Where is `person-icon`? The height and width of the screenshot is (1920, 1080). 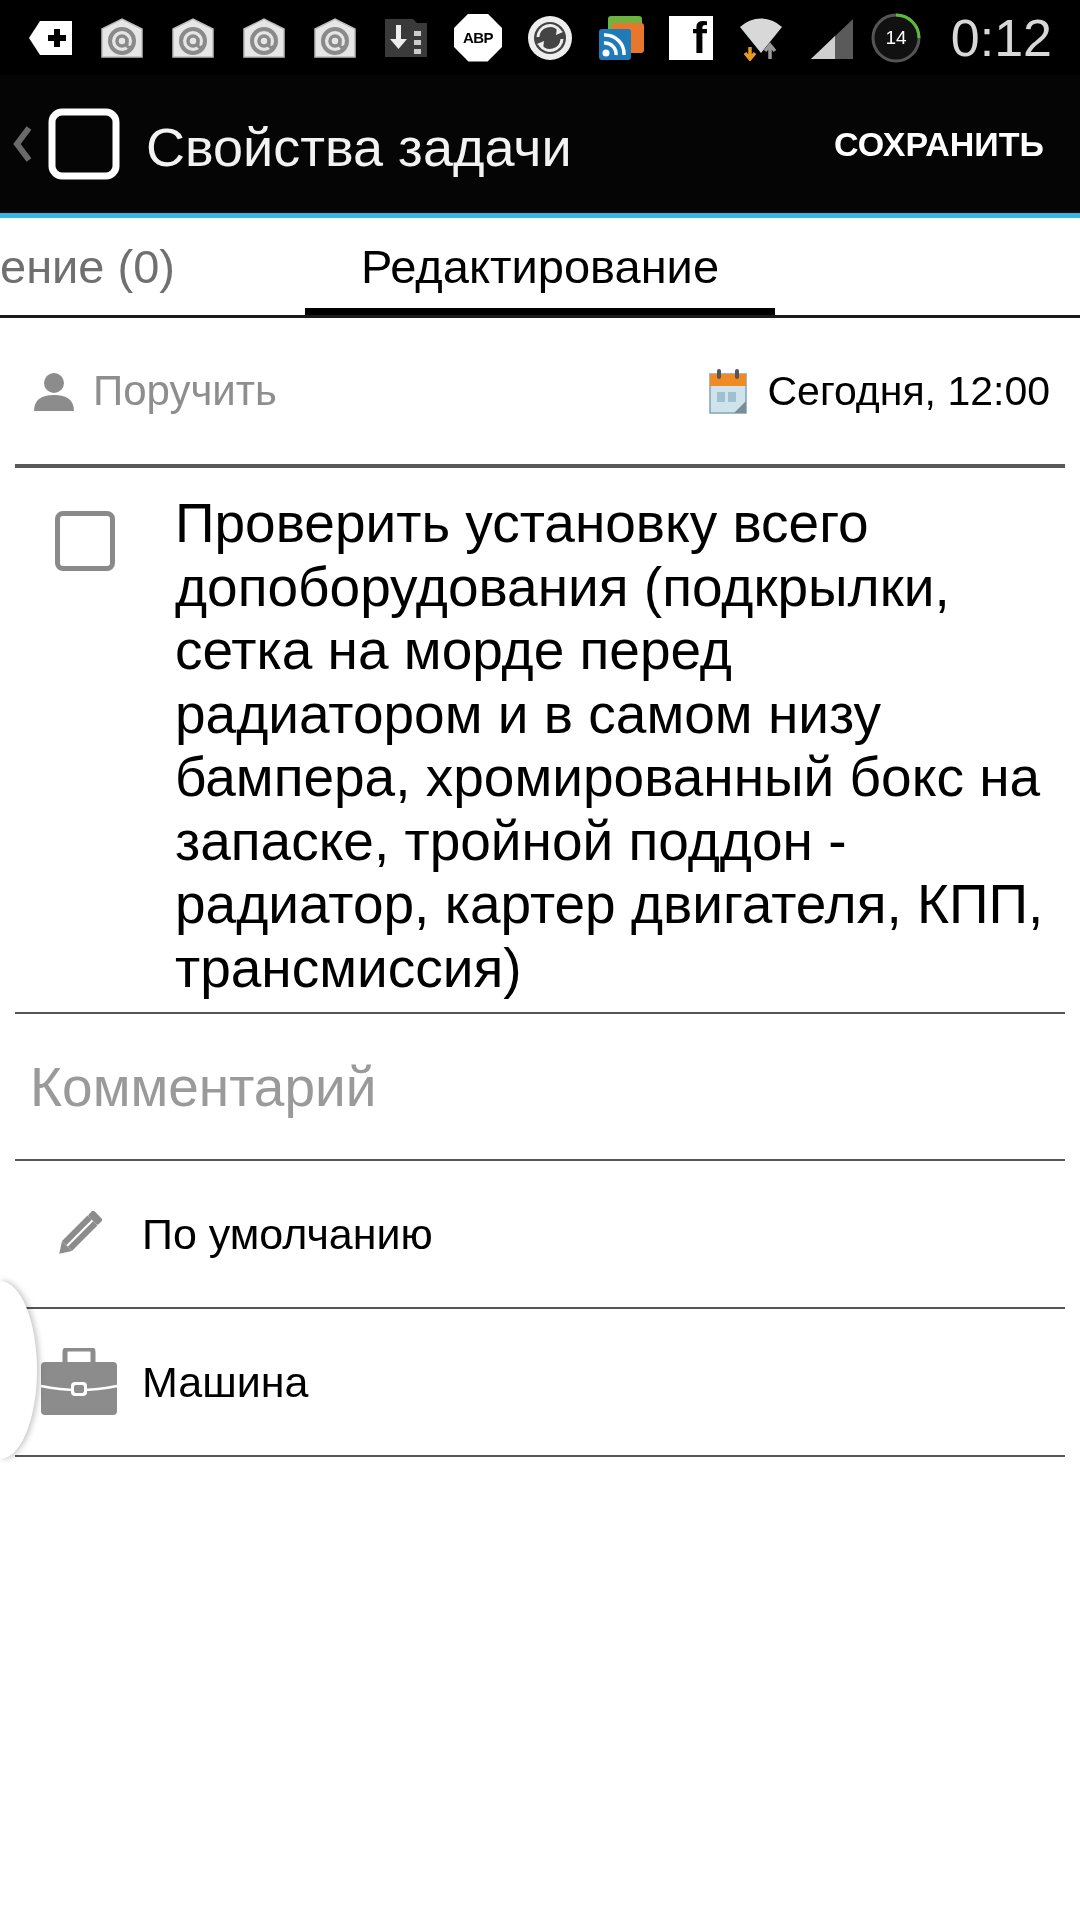 person-icon is located at coordinates (54, 391).